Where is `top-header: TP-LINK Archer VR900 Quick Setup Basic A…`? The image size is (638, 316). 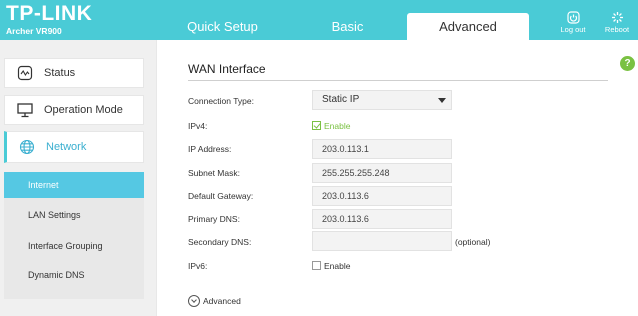 top-header: TP-LINK Archer VR900 Quick Setup Basic A… is located at coordinates (319, 20).